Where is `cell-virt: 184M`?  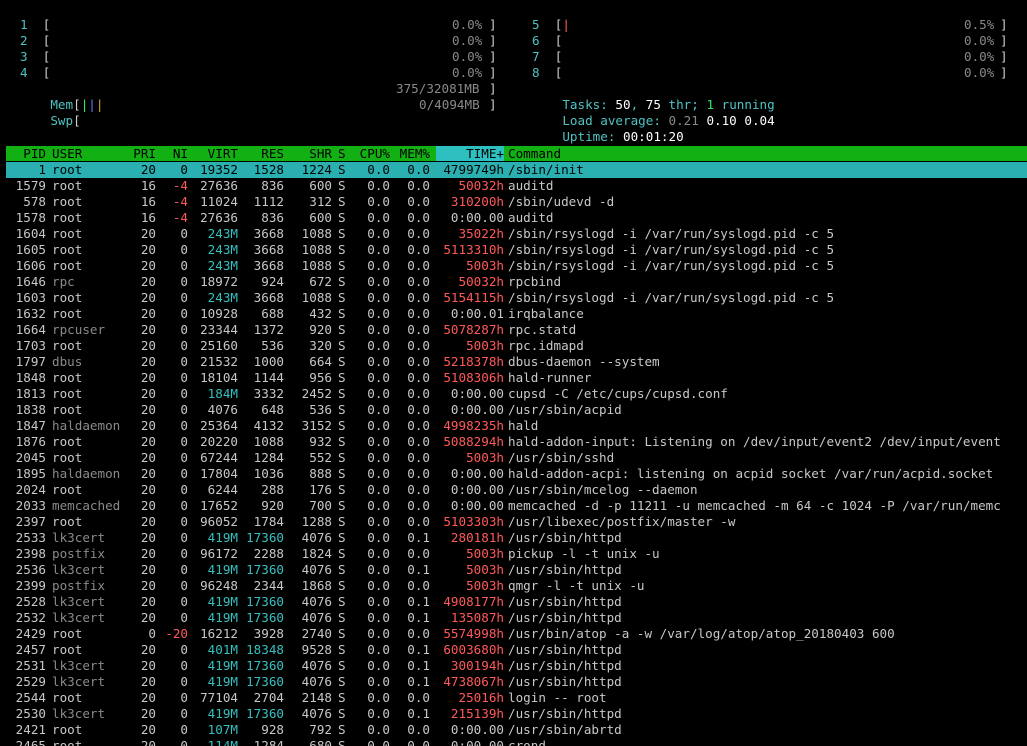
cell-virt: 184M is located at coordinates (222, 393).